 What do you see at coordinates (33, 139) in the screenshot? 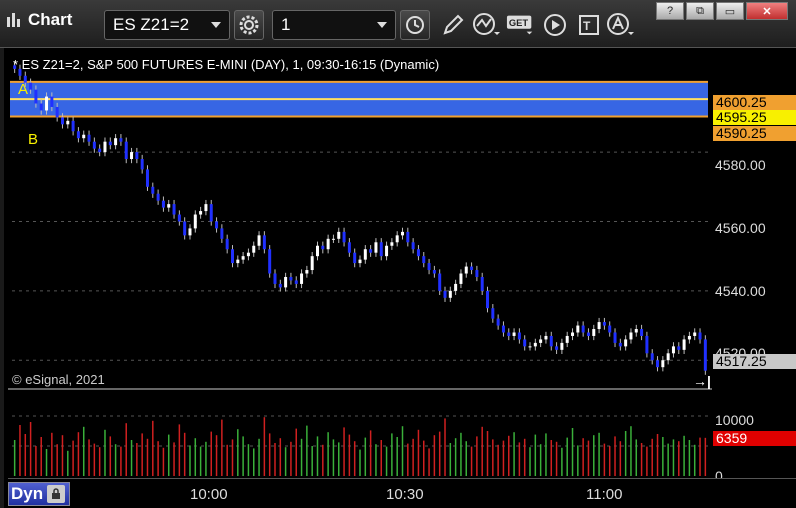
I see `marker-b: B` at bounding box center [33, 139].